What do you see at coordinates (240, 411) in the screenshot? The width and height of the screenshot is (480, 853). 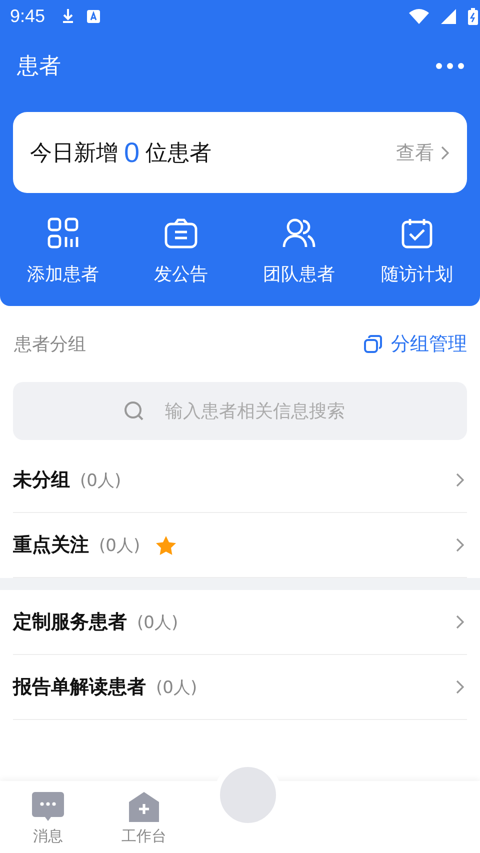 I see `search-field: 输入患者相关信息搜索` at bounding box center [240, 411].